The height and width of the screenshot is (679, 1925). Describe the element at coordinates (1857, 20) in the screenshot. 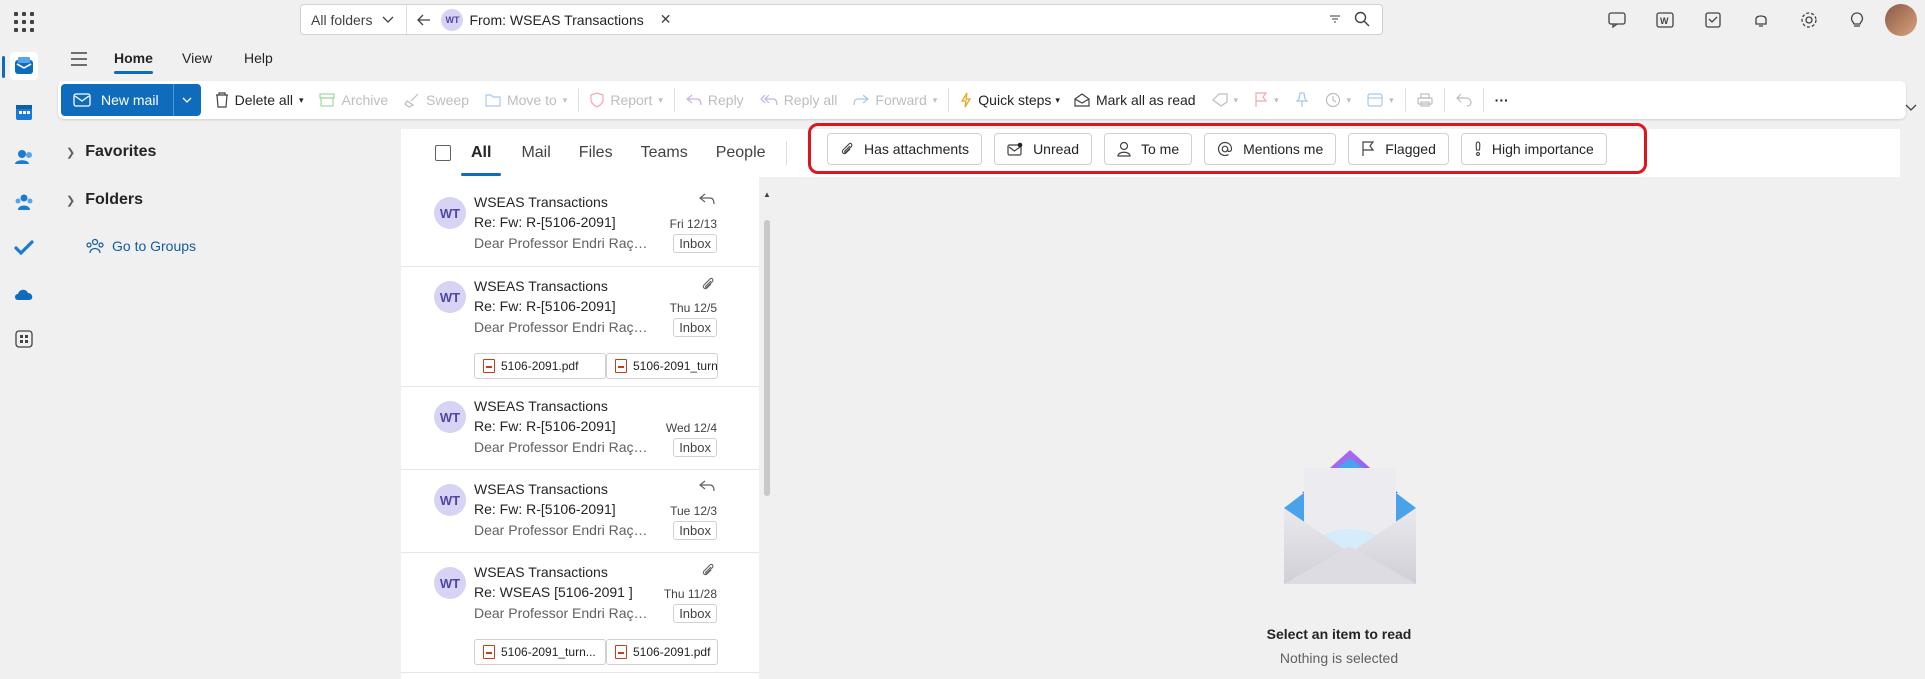

I see `lightbulb-icon` at that location.